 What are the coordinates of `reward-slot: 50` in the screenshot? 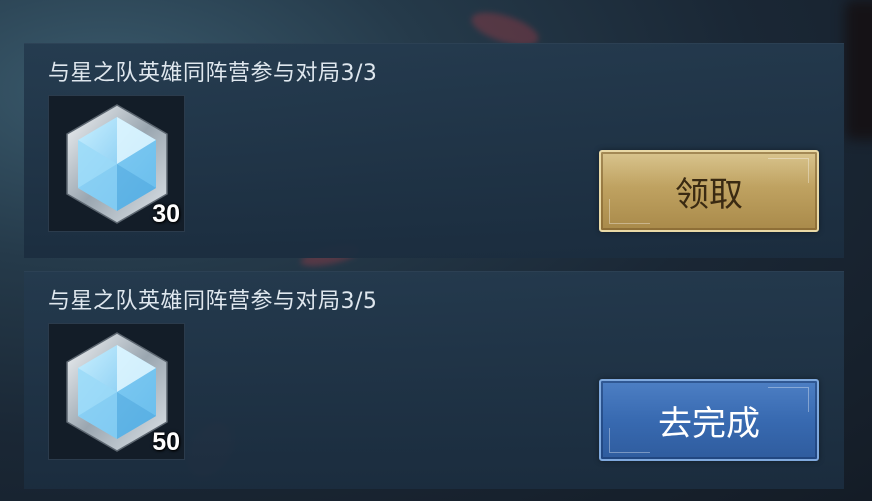 It's located at (116, 391).